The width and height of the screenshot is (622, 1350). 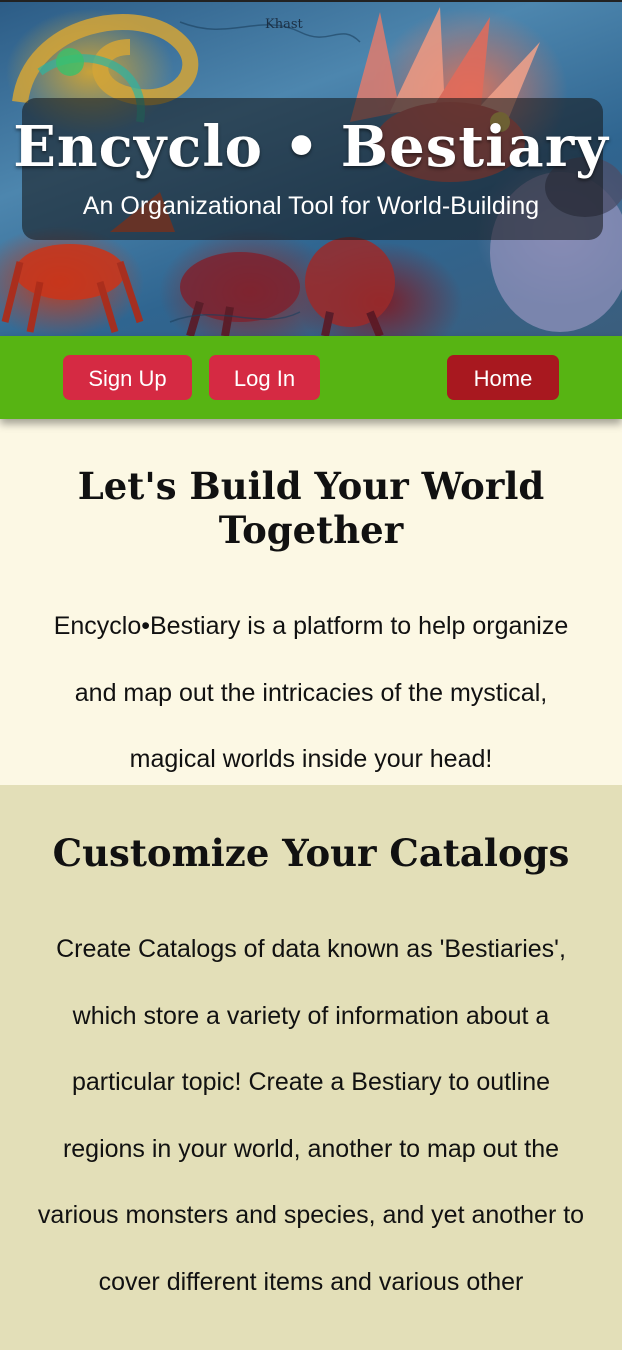 What do you see at coordinates (264, 377) in the screenshot?
I see `log-in-button: Log In` at bounding box center [264, 377].